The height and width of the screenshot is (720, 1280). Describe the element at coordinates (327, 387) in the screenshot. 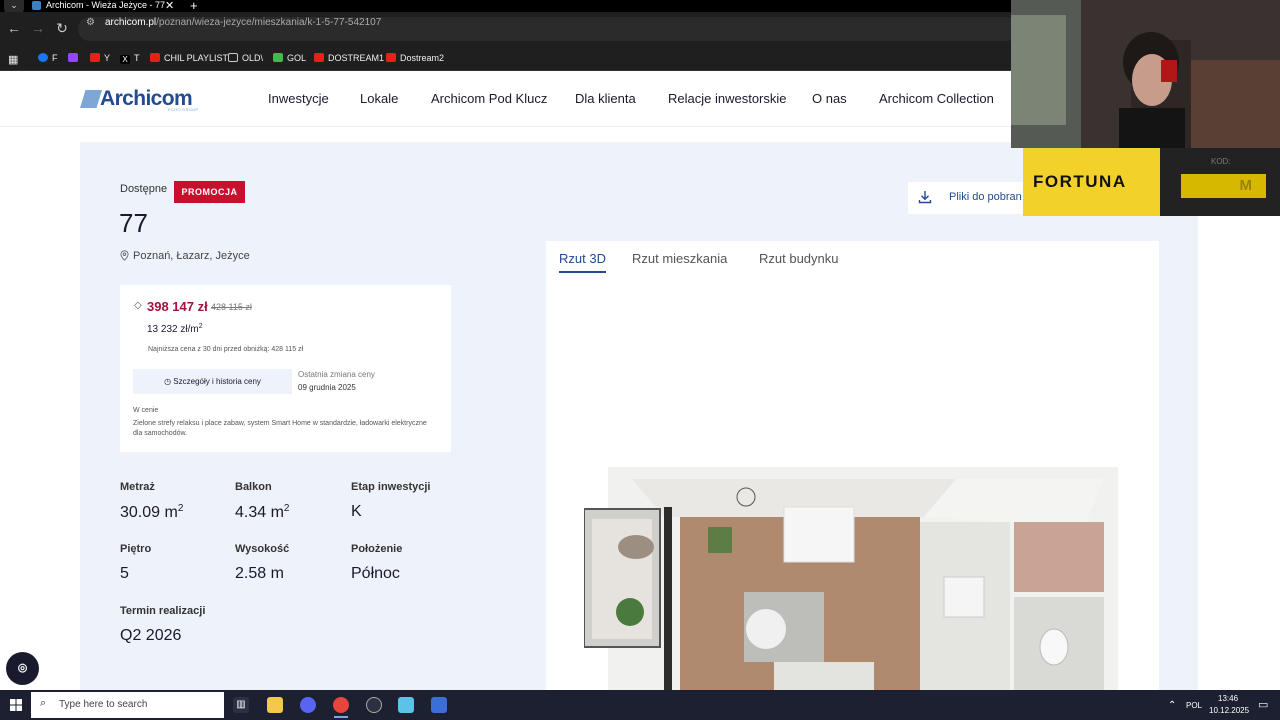

I see `last-change-date: 09 grudnia 2025` at that location.